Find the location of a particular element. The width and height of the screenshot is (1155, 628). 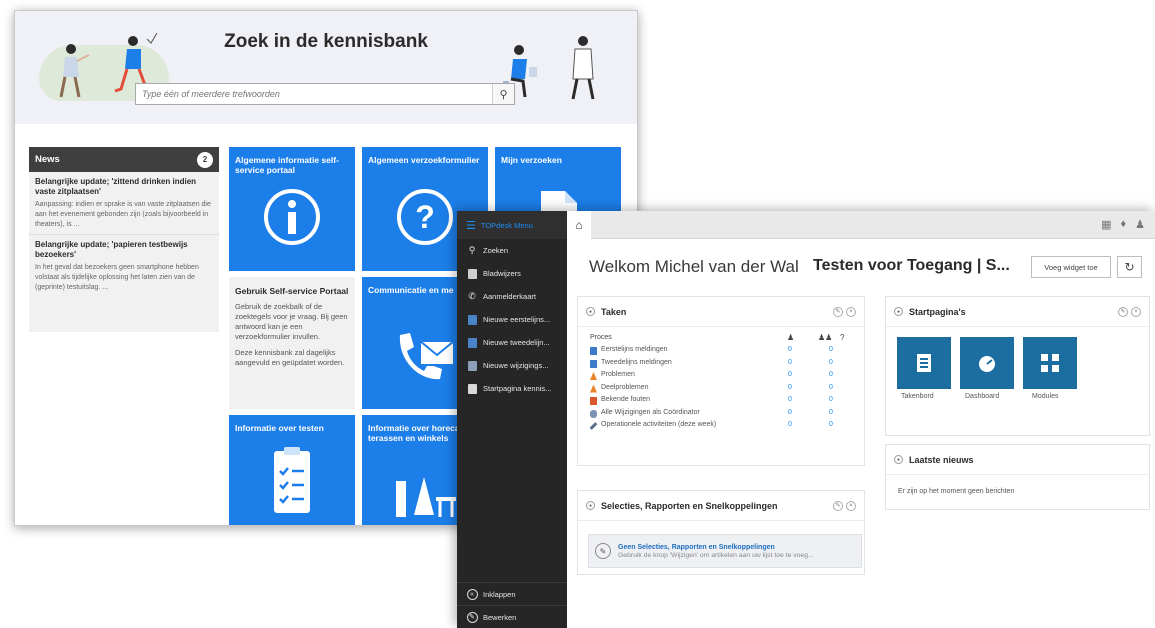

calendar-icon: ▦ is located at coordinates (1106, 224).